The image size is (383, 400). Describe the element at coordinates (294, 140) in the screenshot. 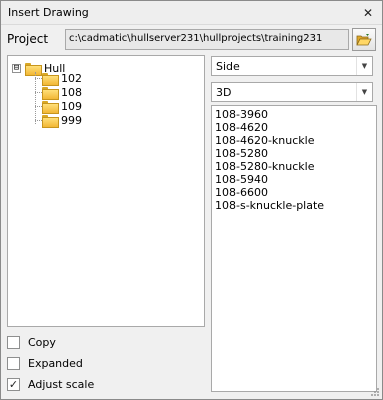

I see `list-item: 108-4620-knuckle` at that location.